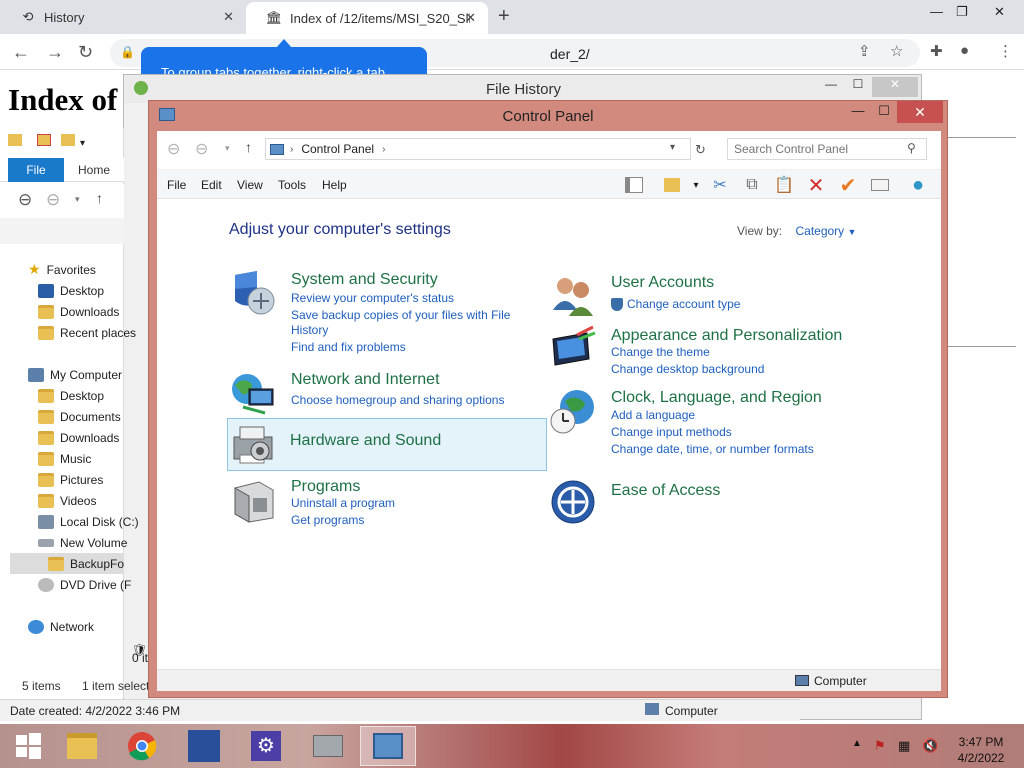 The image size is (1024, 768). What do you see at coordinates (100, 395) in the screenshot?
I see `nav-desktop-2: Desktop` at bounding box center [100, 395].